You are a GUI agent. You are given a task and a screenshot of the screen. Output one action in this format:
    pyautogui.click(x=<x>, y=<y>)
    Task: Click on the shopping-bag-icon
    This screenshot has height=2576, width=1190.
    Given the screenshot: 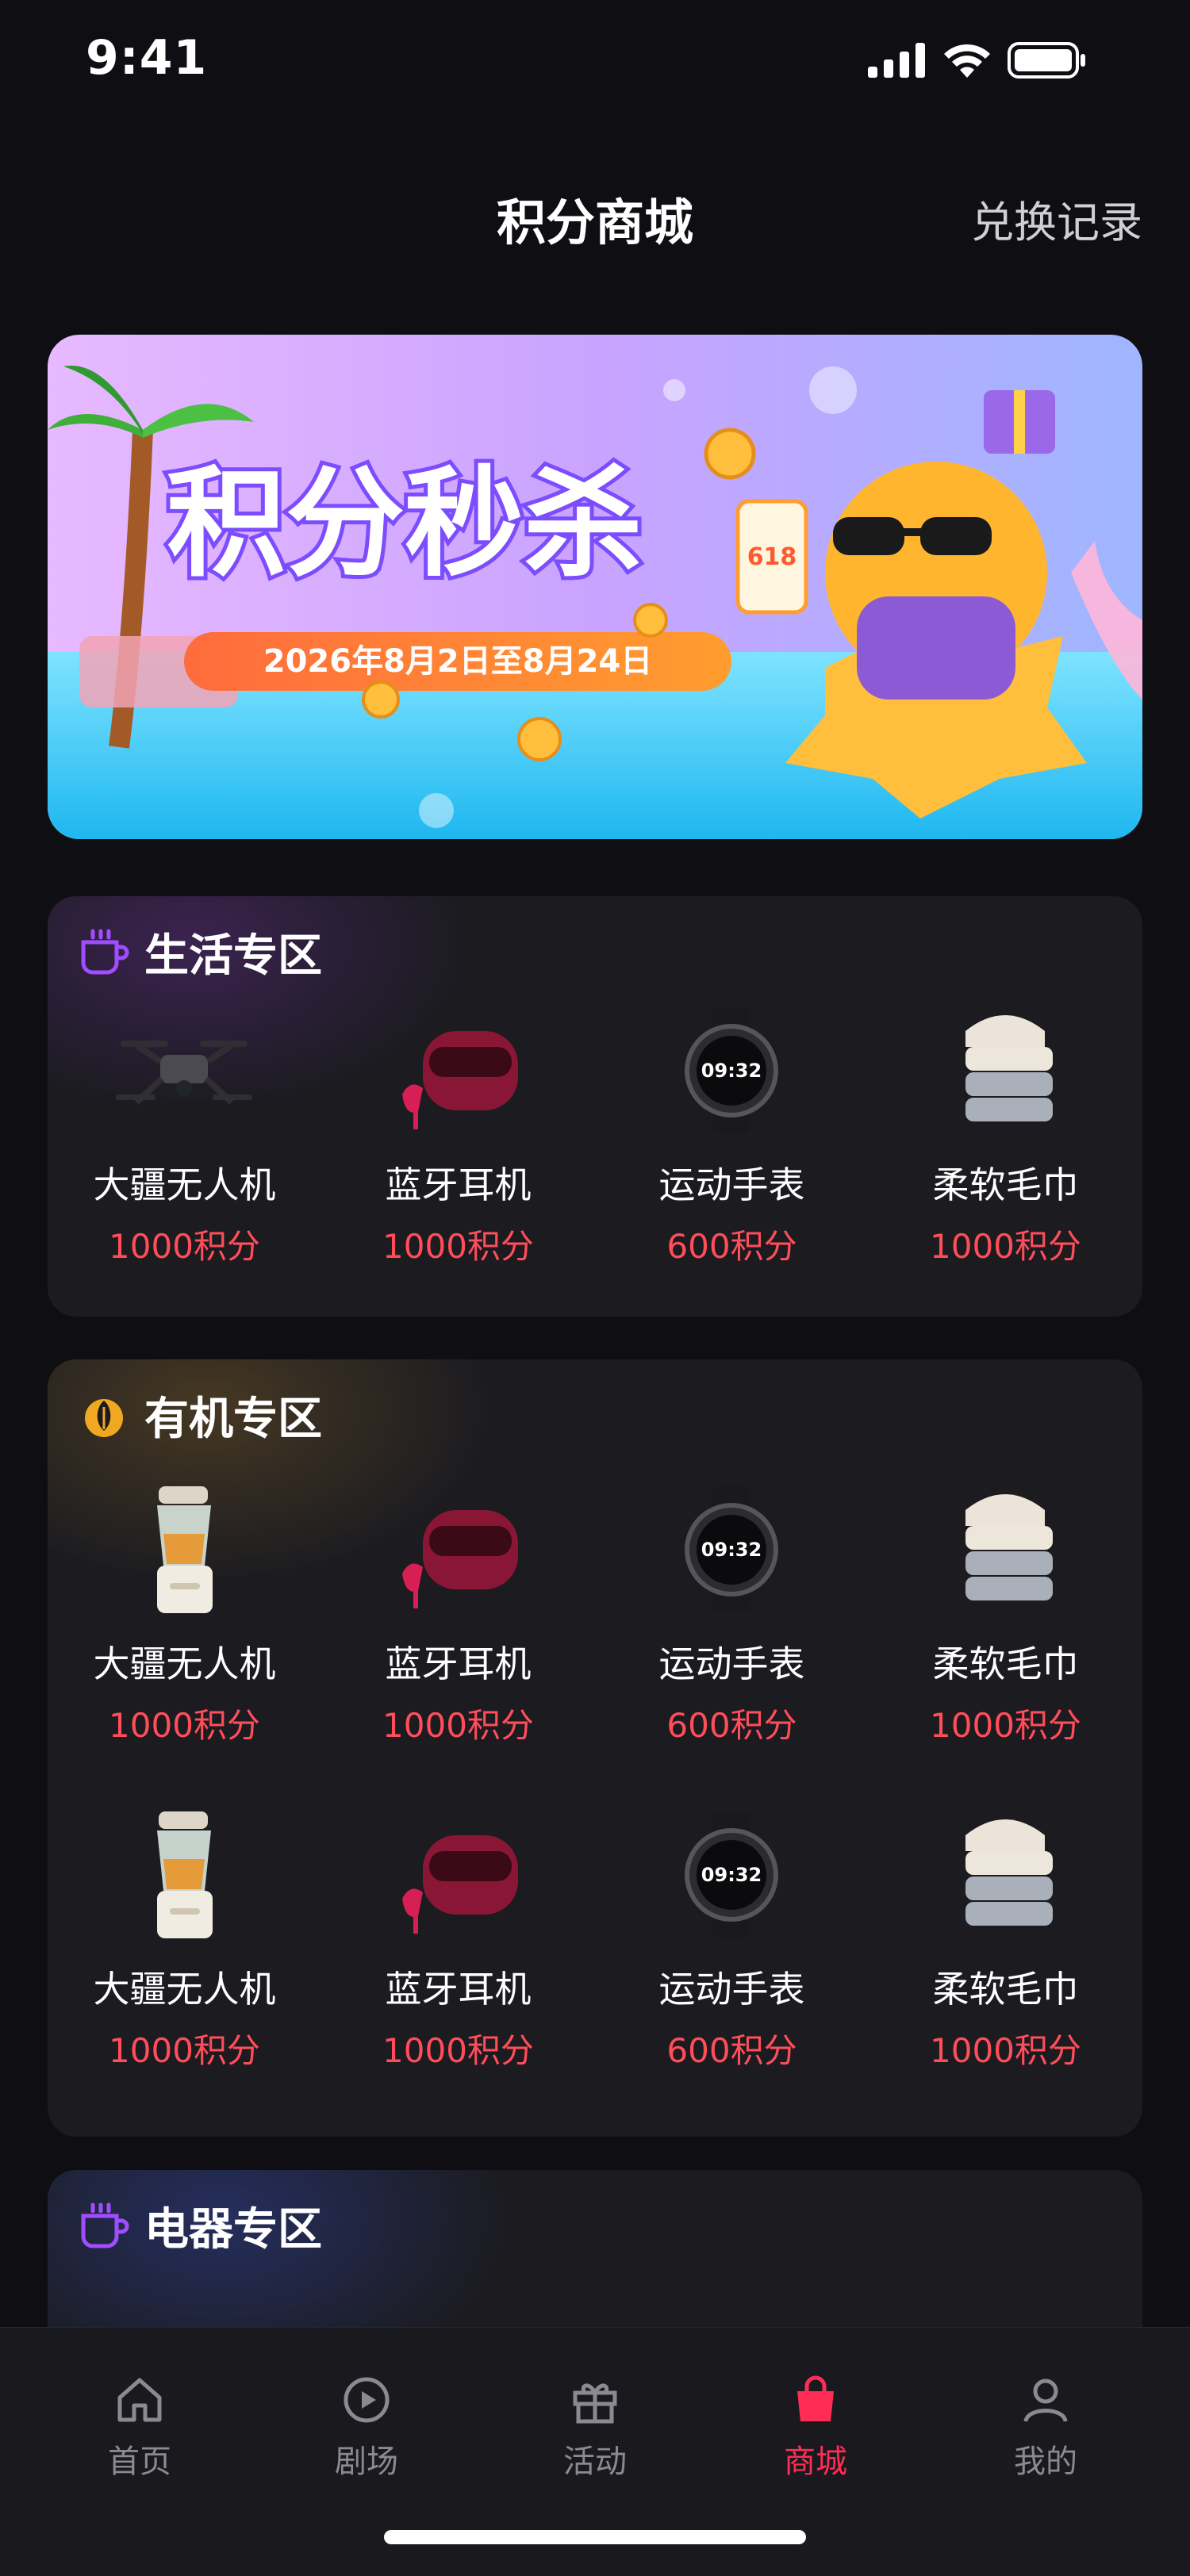 What is the action you would take?
    pyautogui.click(x=815, y=2398)
    